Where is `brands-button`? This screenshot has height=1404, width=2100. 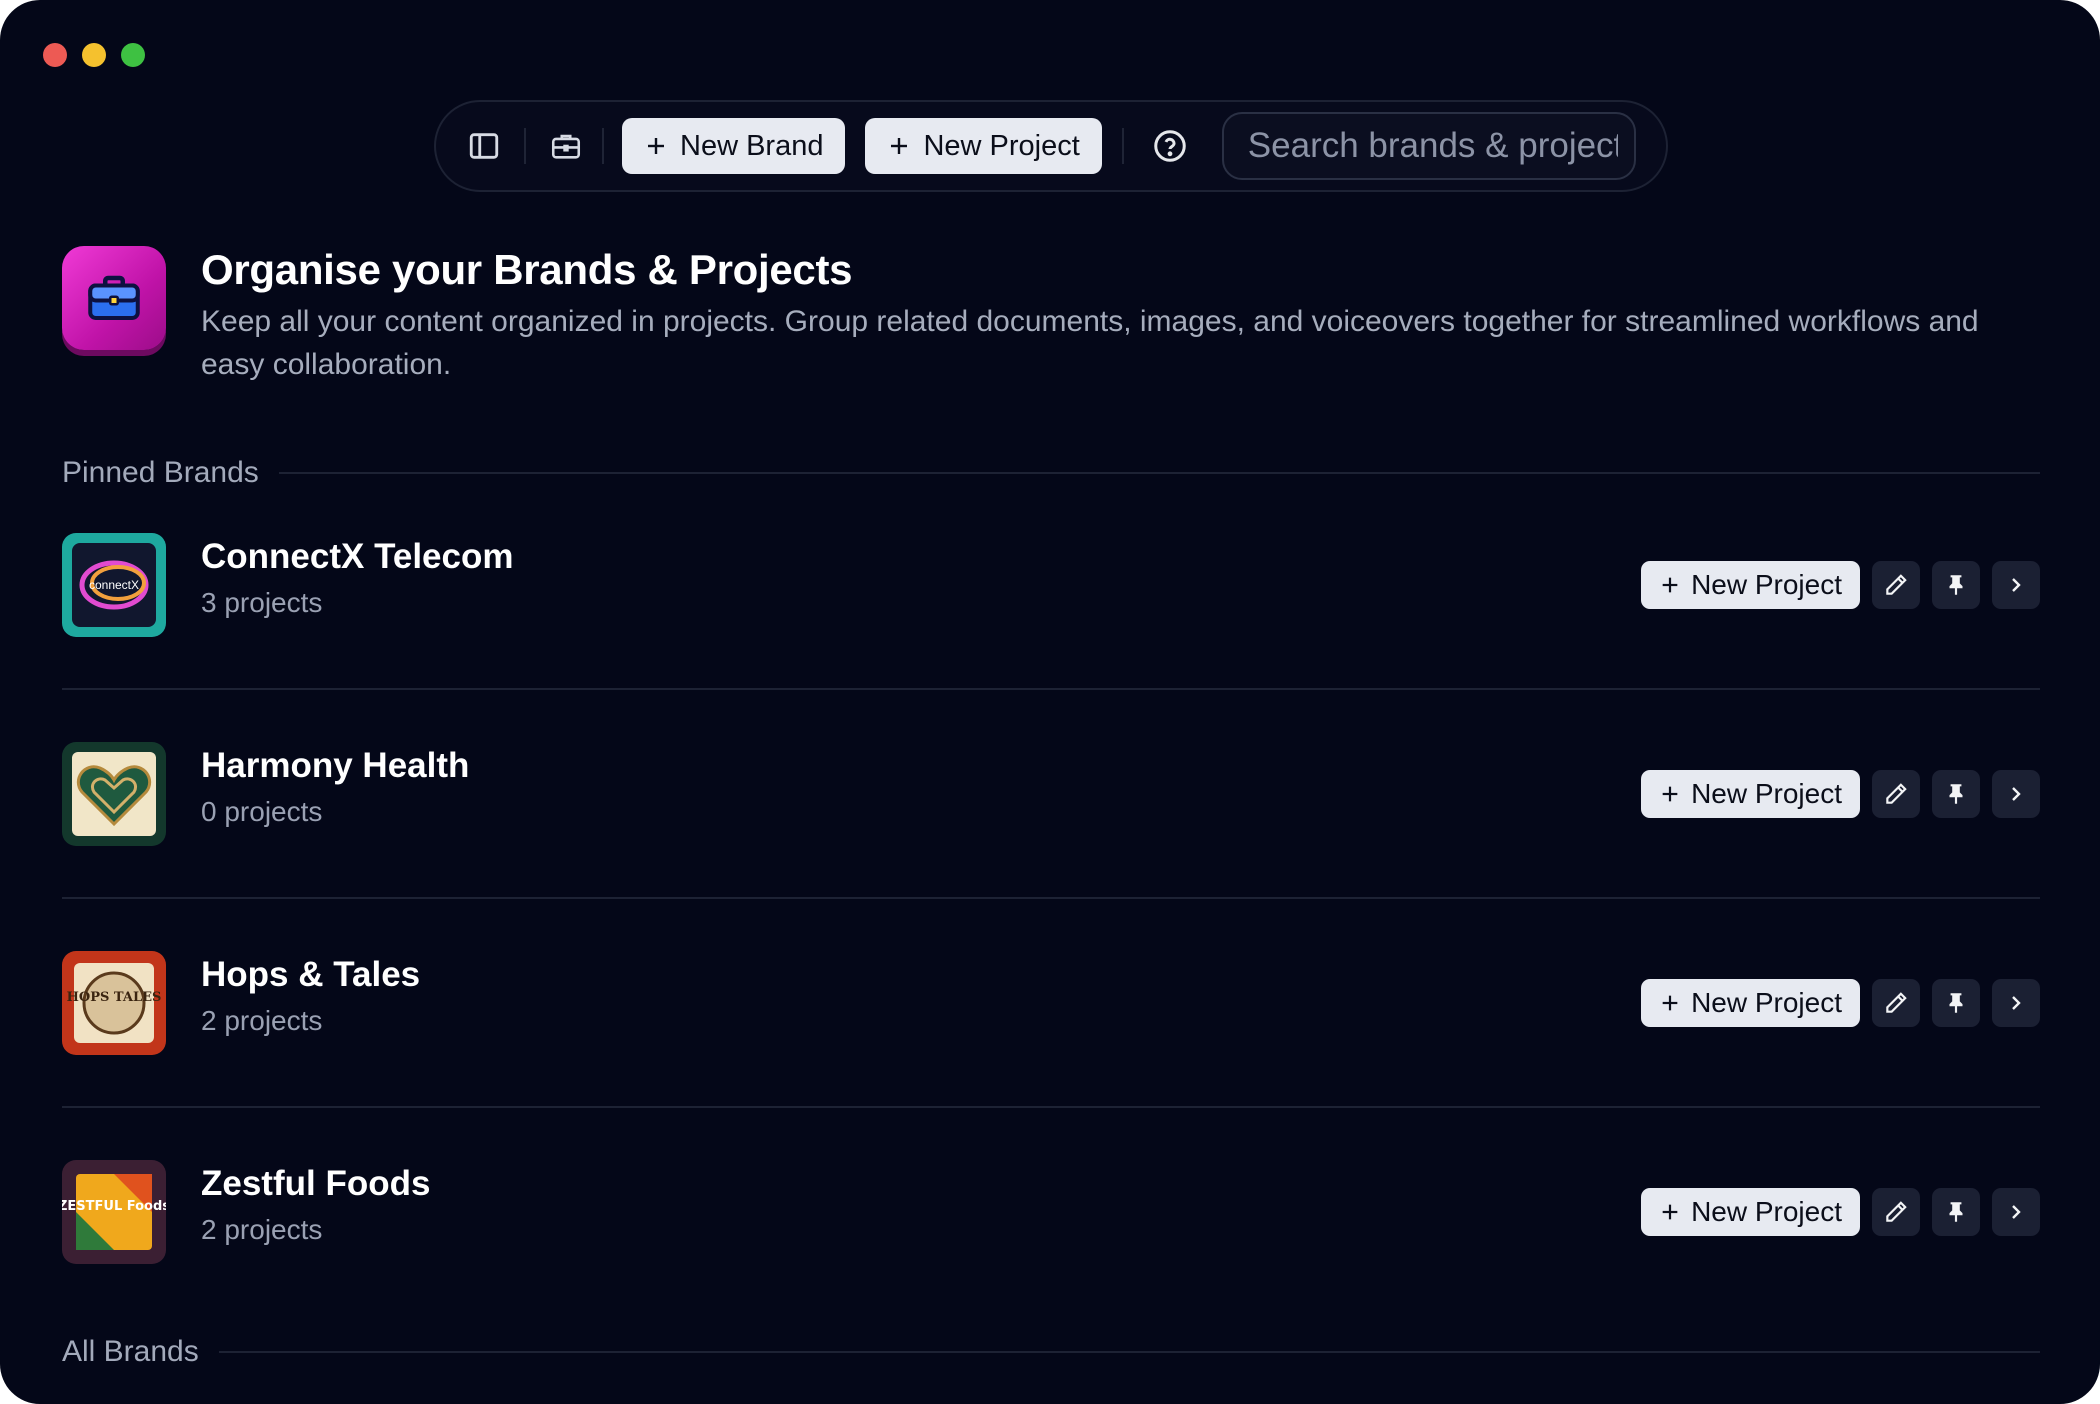
brands-button is located at coordinates (566, 146).